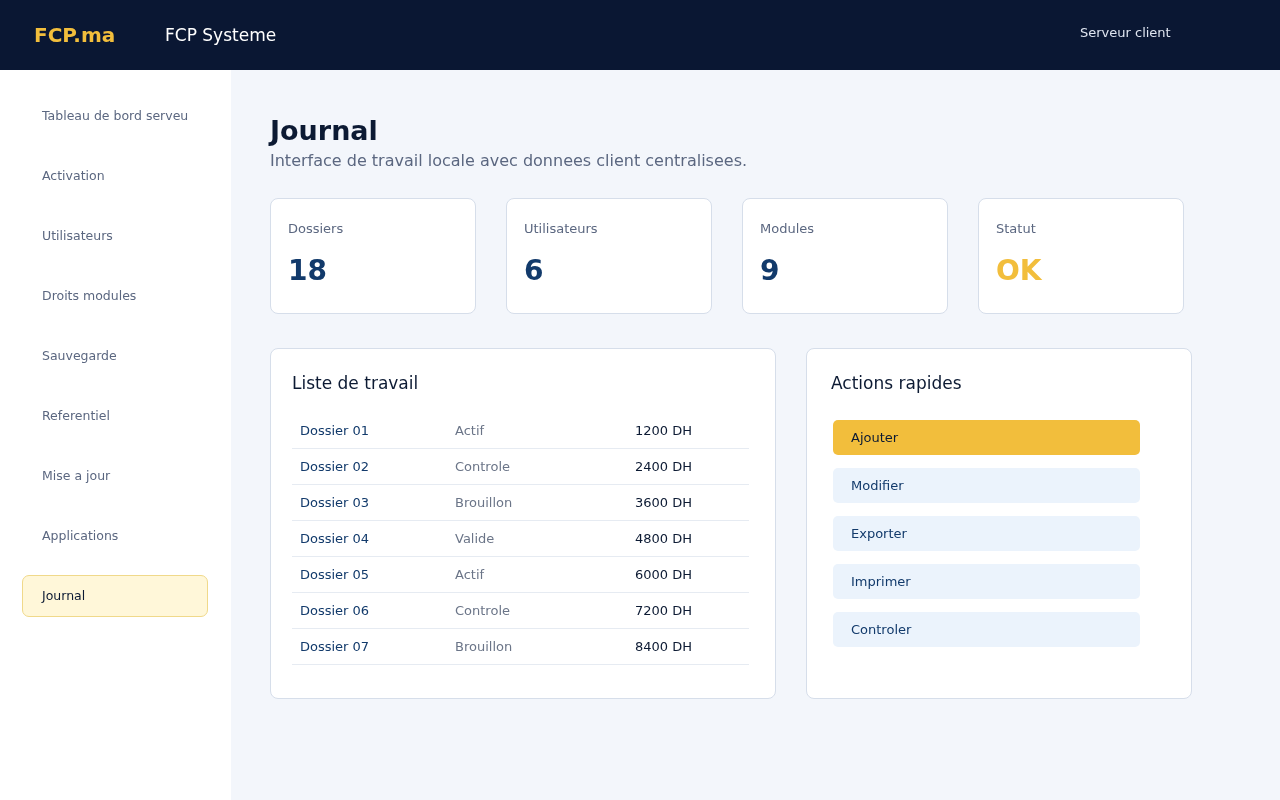 This screenshot has width=1280, height=800. Describe the element at coordinates (663, 466) in the screenshot. I see `dossier-amount: 2400 DH` at that location.